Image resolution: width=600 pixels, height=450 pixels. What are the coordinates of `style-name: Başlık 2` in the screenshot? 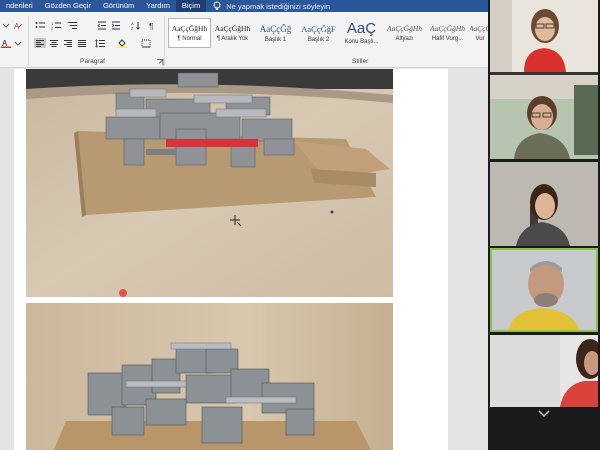 It's located at (318, 39).